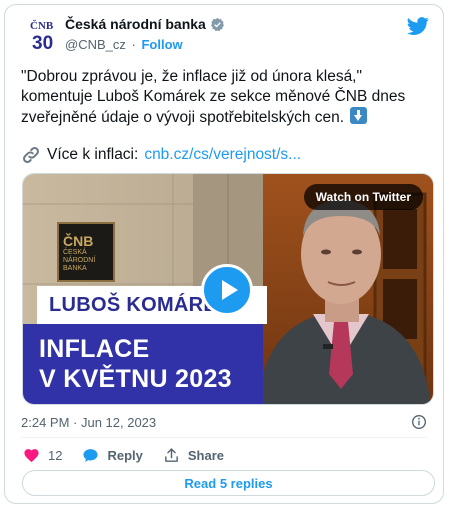 The width and height of the screenshot is (450, 512). Describe the element at coordinates (363, 197) in the screenshot. I see `watch-on-twitter-button: Watch on Twitter` at that location.